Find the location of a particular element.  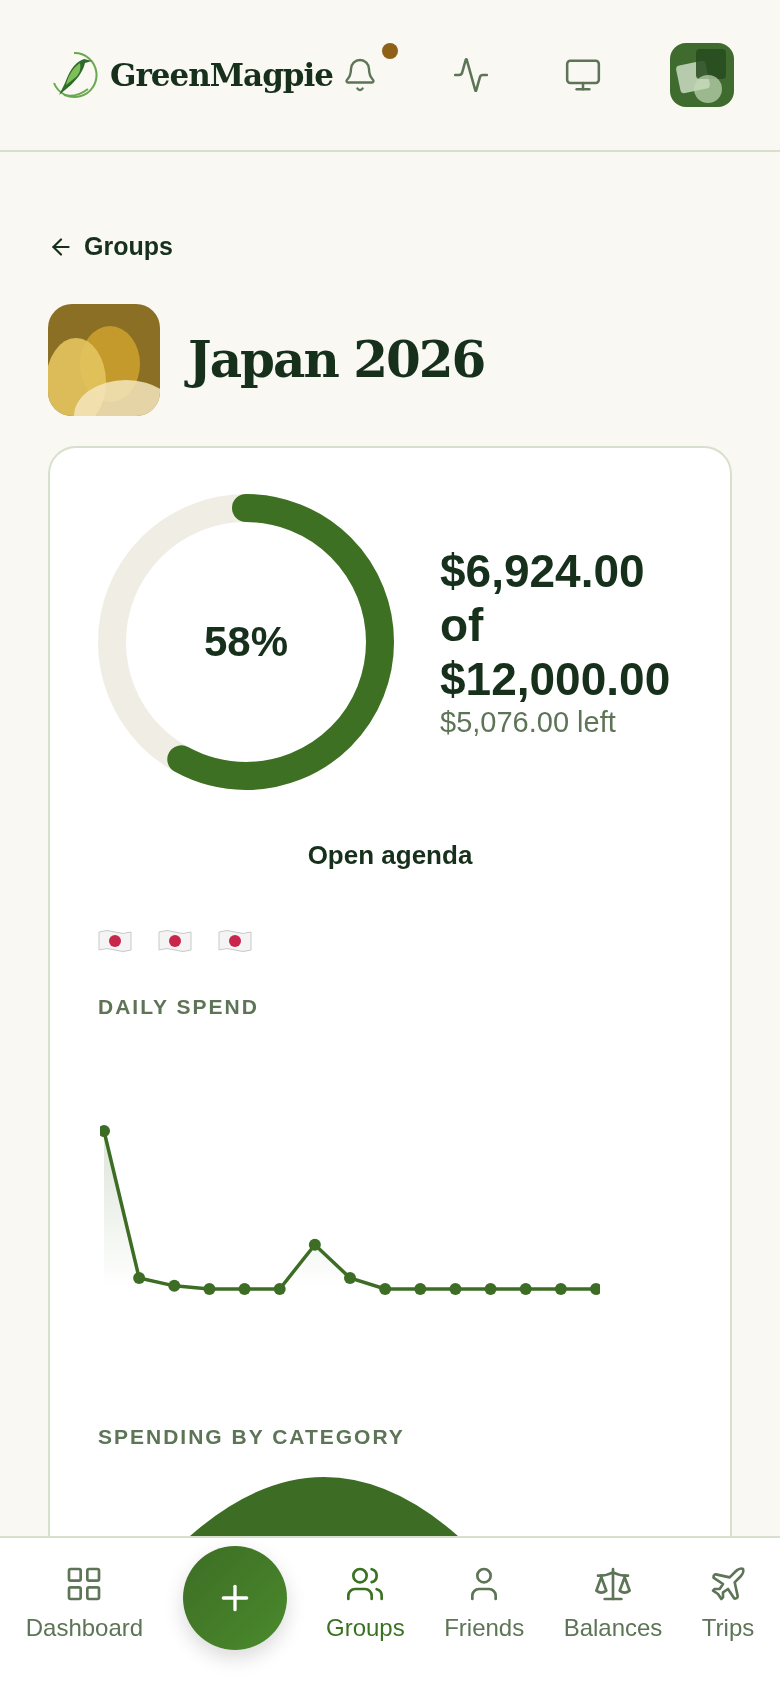

of-label: of is located at coordinates (462, 625).